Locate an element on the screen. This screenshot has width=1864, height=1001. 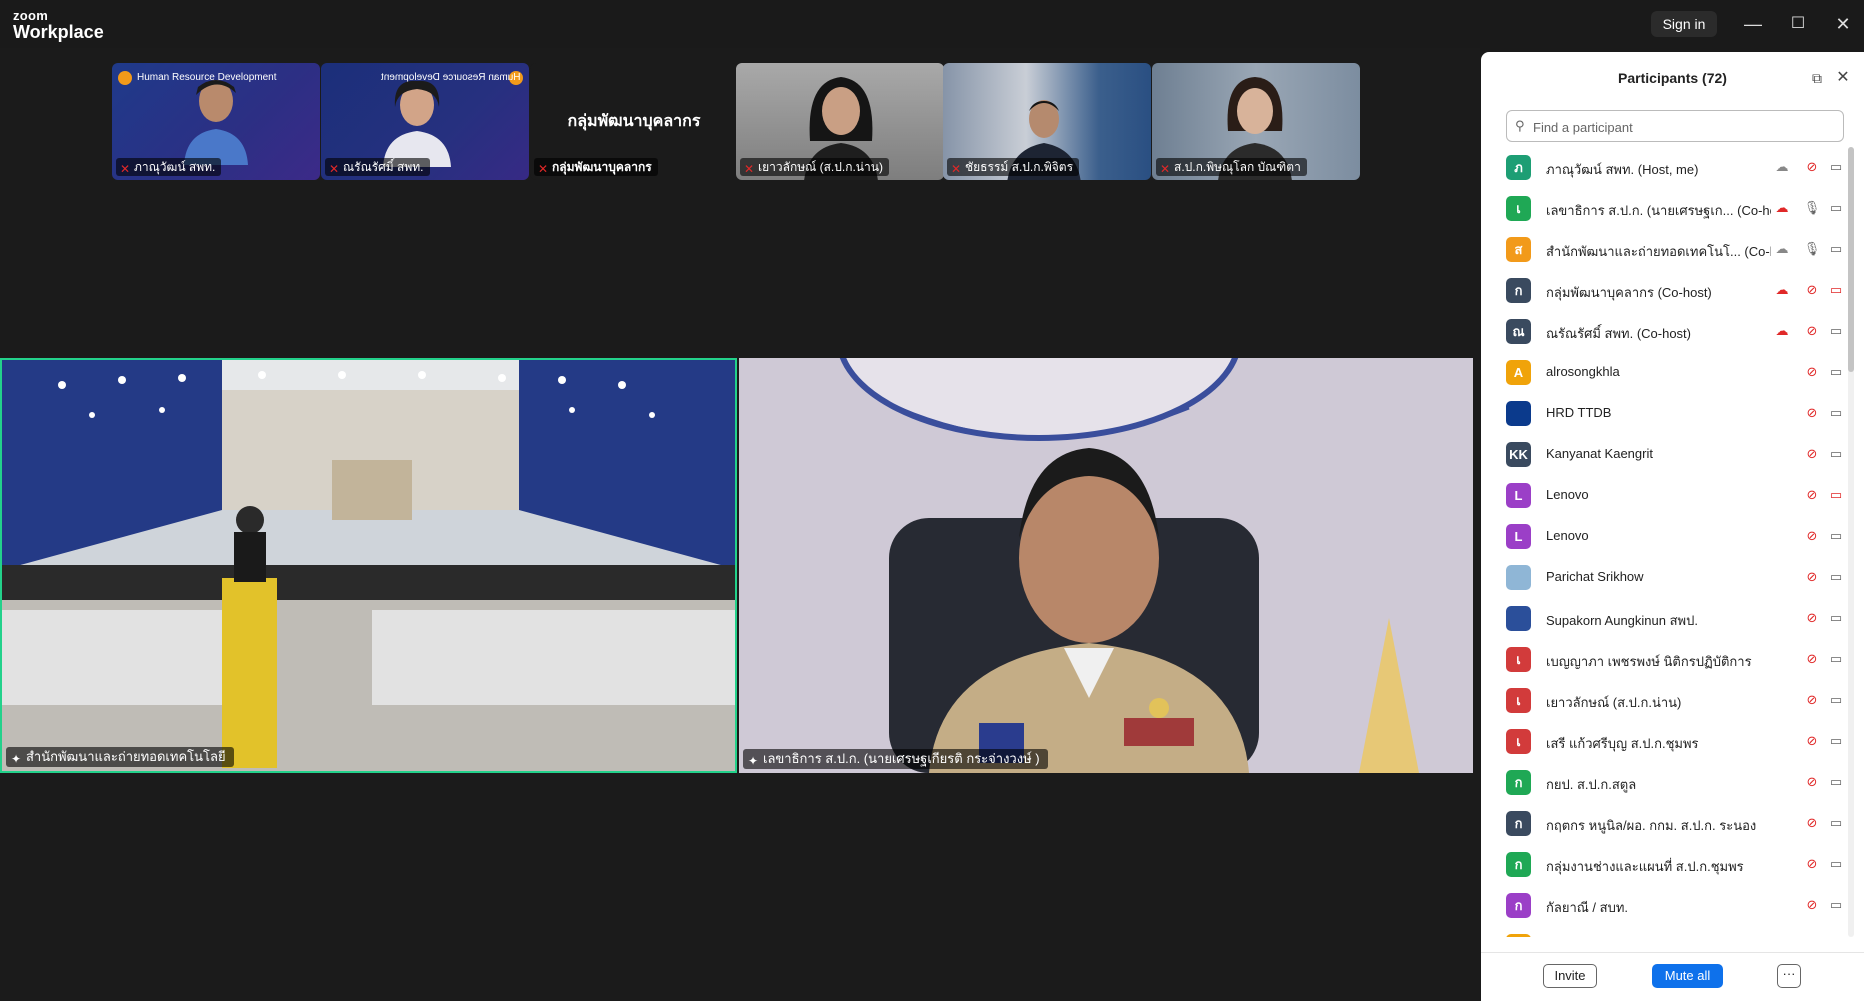
invite-button: Invite is located at coordinates (1570, 976).